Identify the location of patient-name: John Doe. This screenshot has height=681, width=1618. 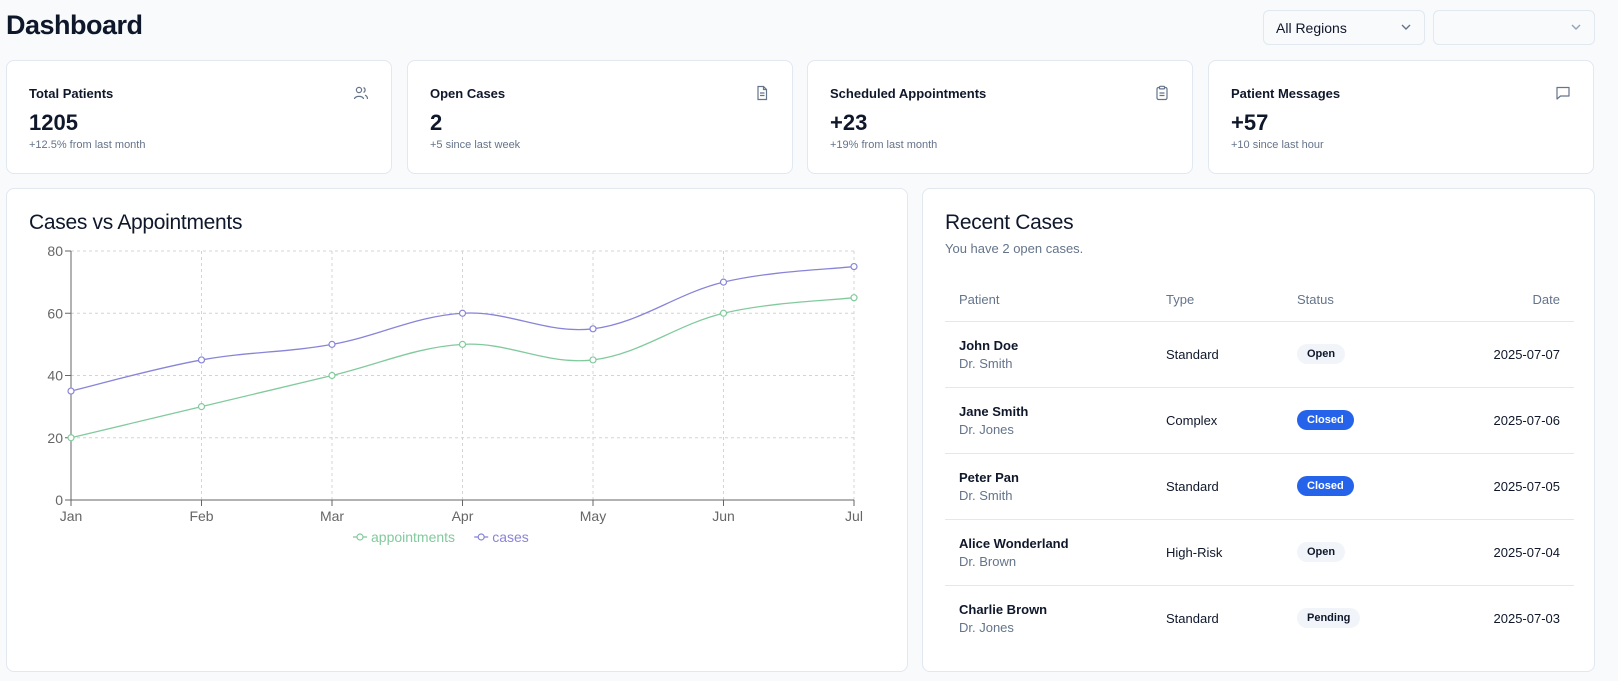
(989, 345).